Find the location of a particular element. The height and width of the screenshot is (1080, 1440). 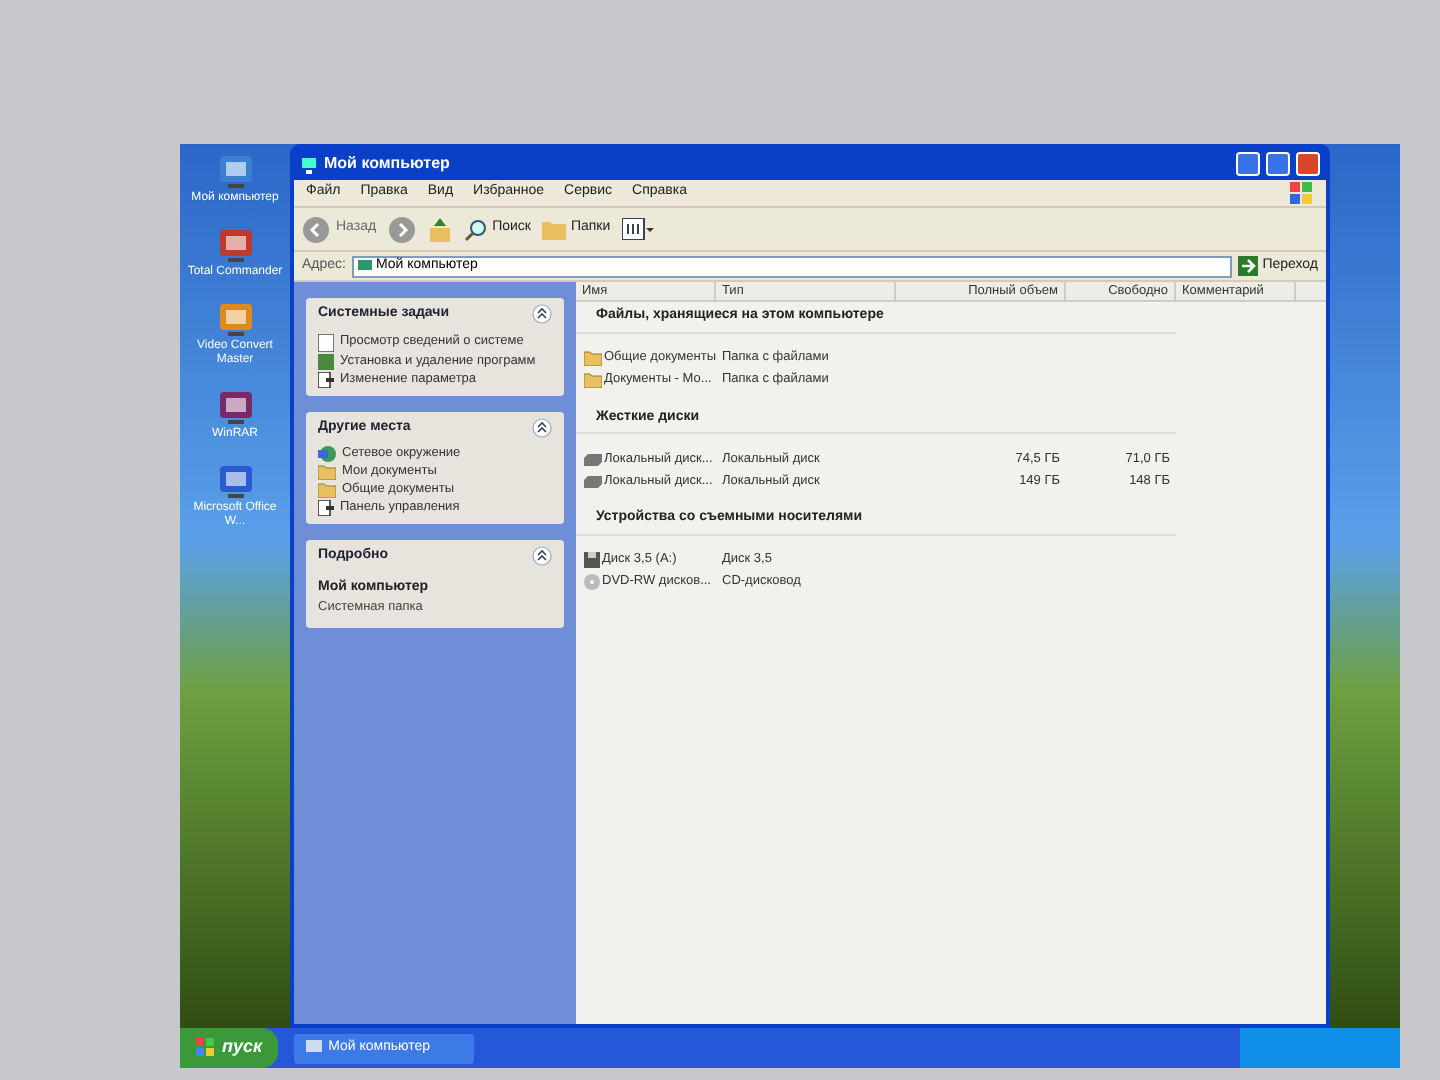

folder-icon is located at coordinates (554, 229).